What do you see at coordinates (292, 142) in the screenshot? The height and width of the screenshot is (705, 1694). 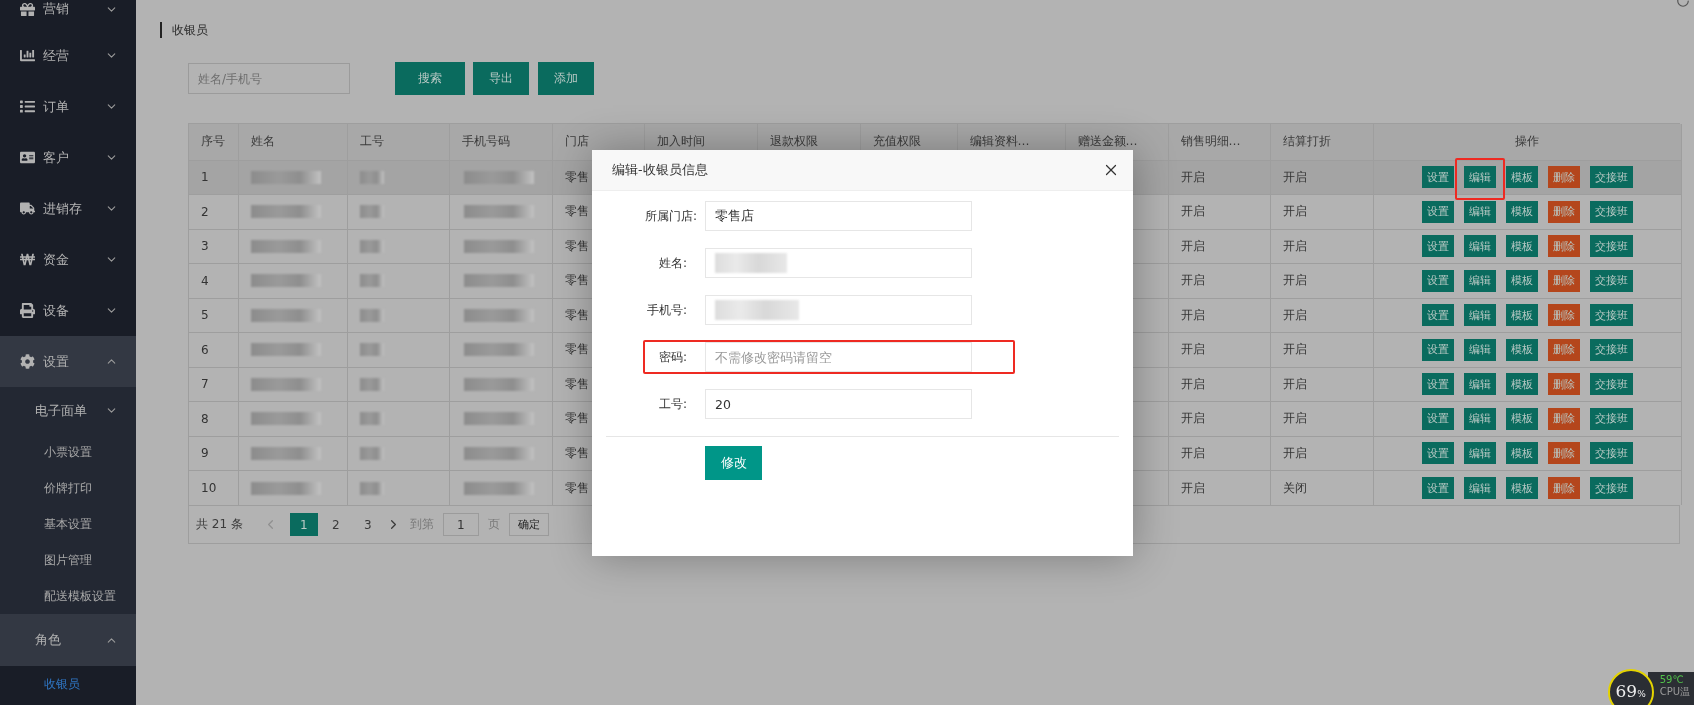 I see `column-header: 姓名` at bounding box center [292, 142].